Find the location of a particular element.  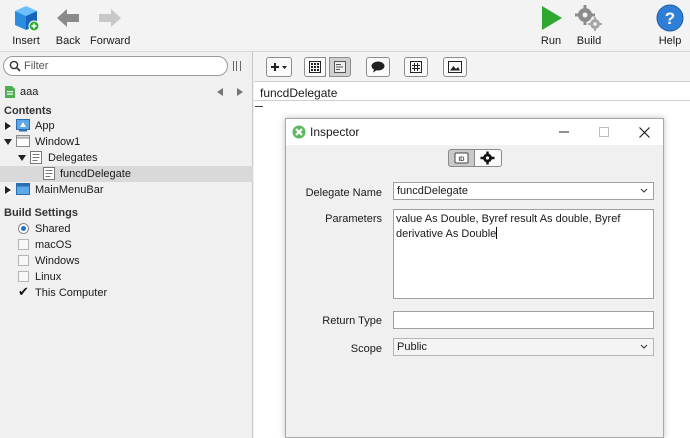

build-option-linux: Linux is located at coordinates (126, 277).